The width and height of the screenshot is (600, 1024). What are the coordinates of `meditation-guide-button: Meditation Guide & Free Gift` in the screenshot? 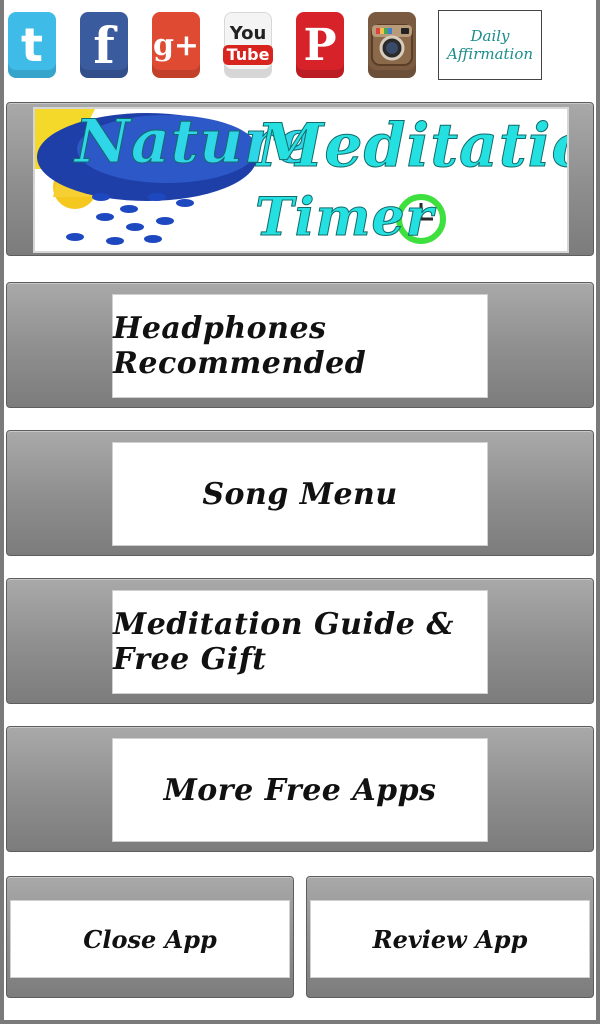 It's located at (300, 642).